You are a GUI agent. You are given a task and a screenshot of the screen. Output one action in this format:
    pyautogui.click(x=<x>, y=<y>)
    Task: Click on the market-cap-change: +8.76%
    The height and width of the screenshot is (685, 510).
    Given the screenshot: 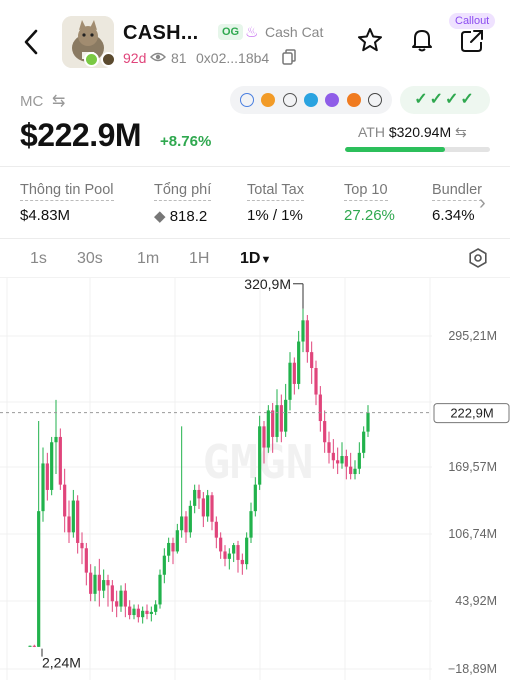 What is the action you would take?
    pyautogui.click(x=186, y=141)
    